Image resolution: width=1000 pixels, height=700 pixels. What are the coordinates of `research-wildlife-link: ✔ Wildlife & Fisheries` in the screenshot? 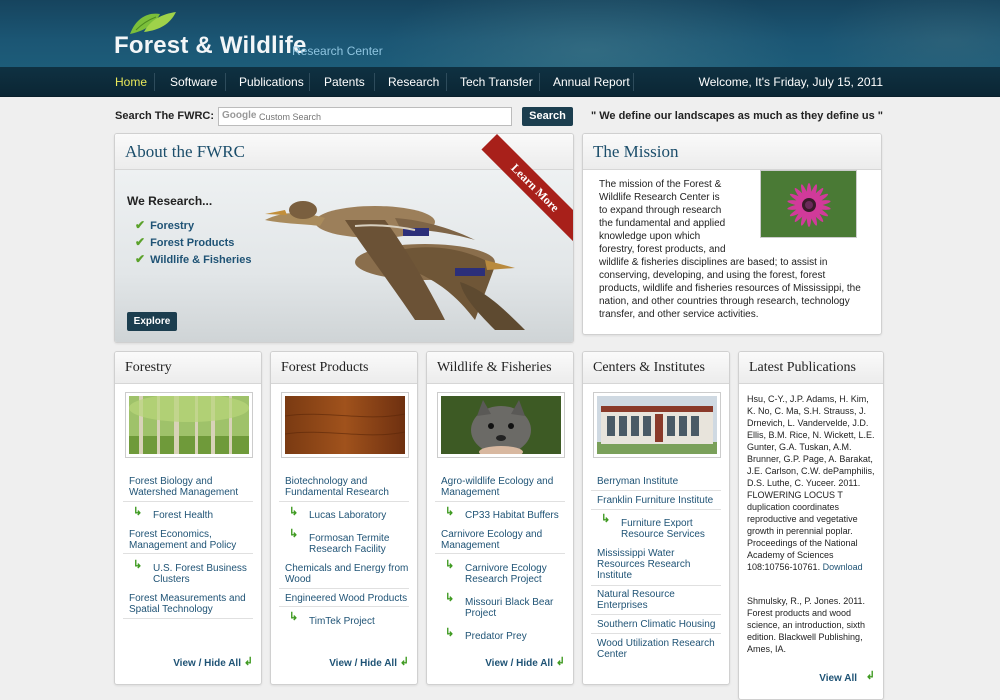 It's located at (193, 259).